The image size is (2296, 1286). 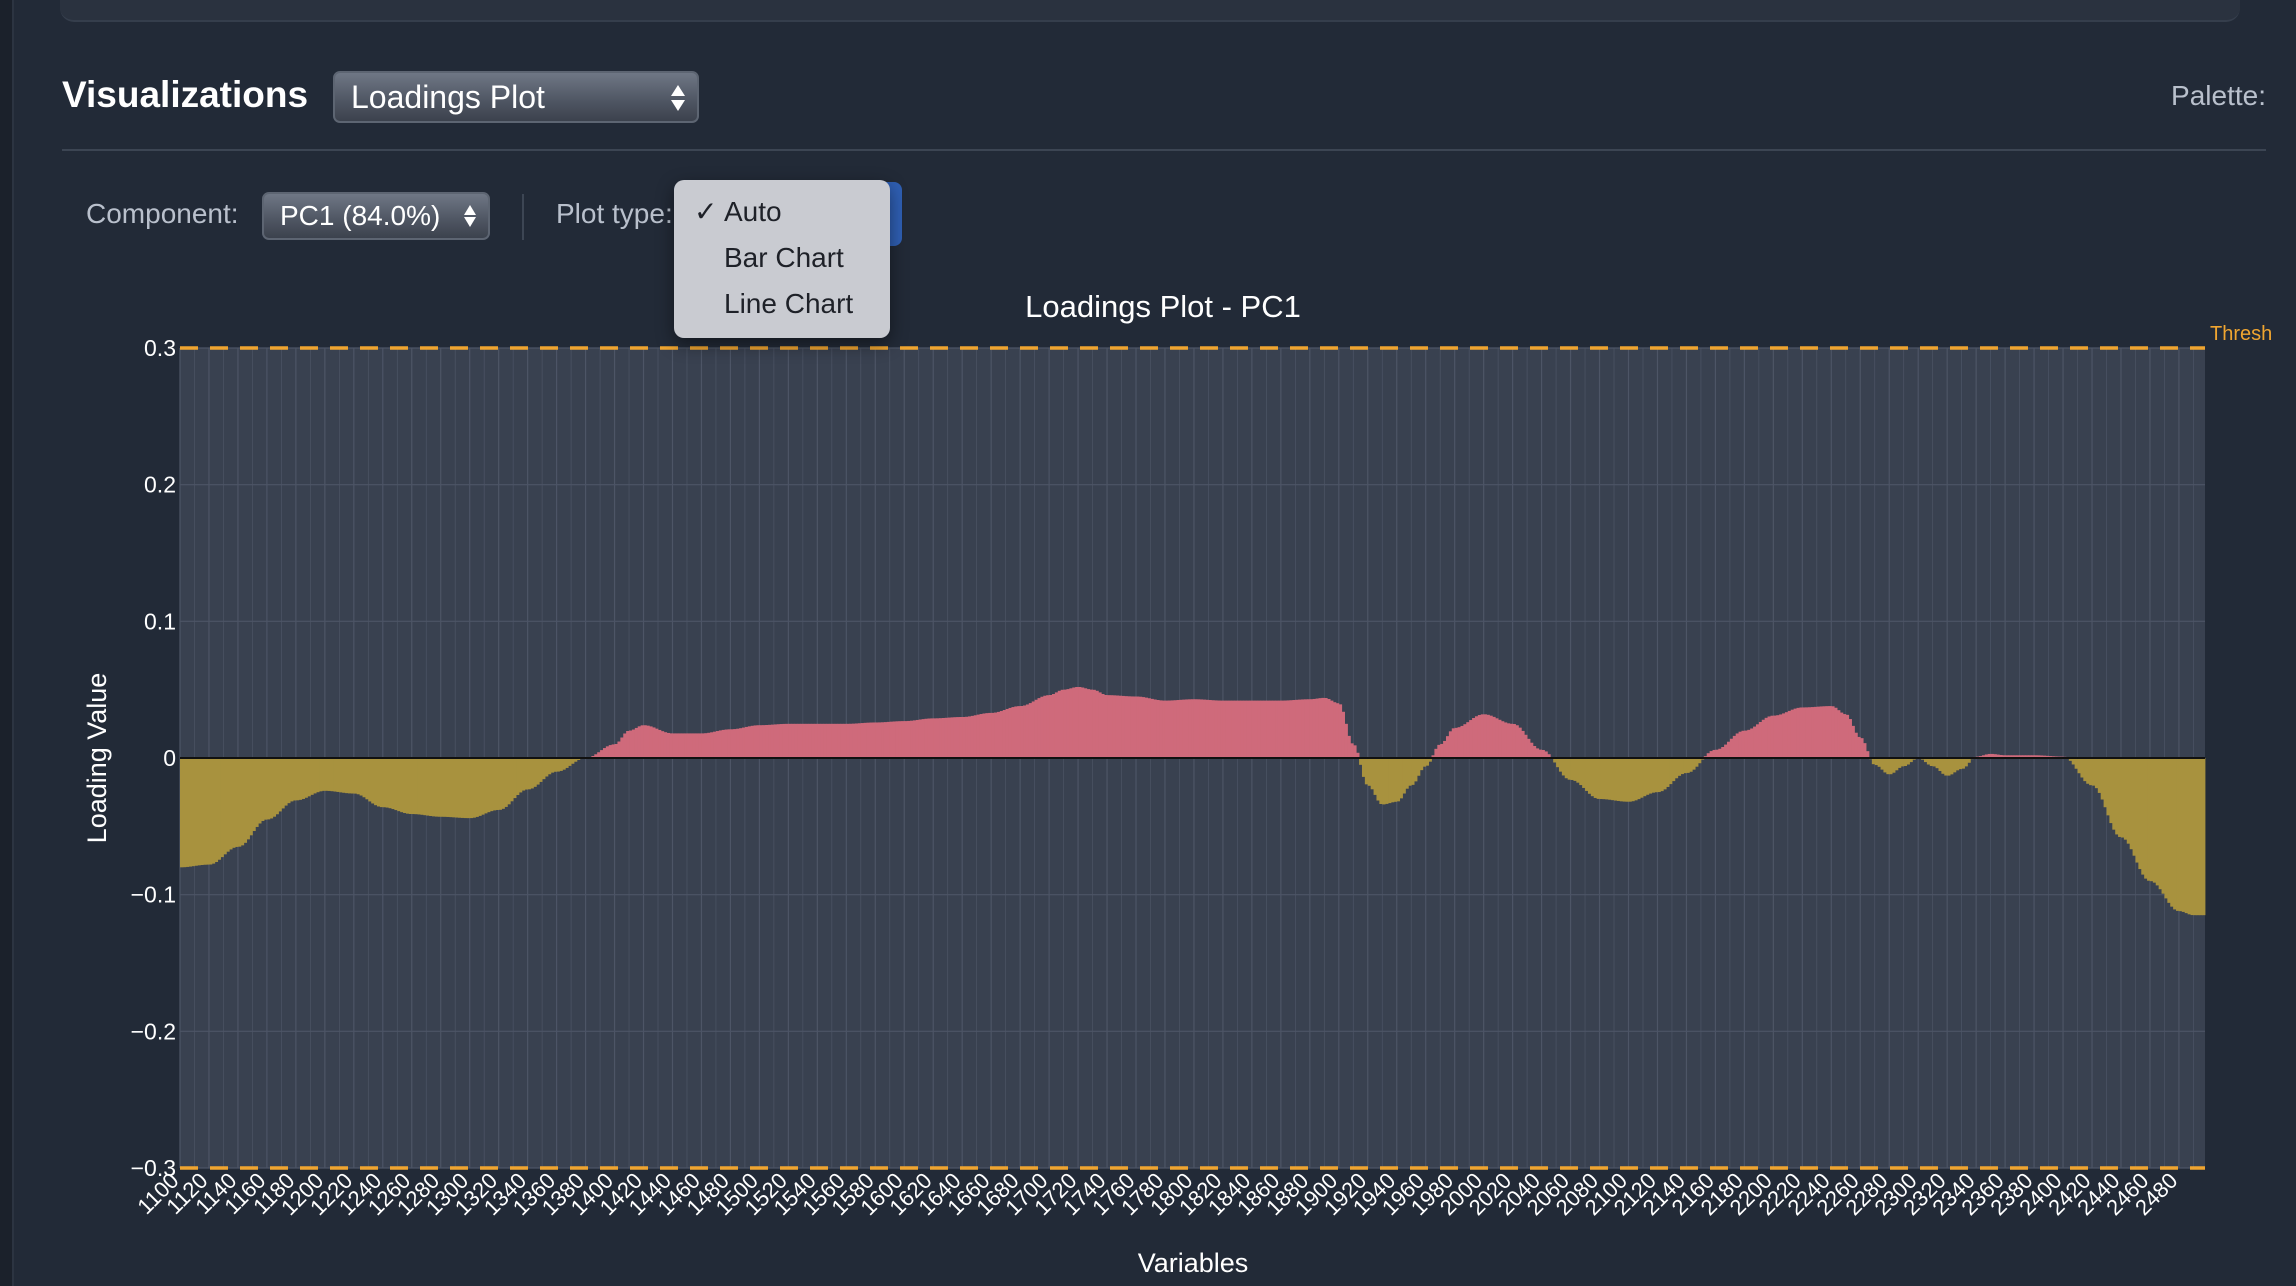 What do you see at coordinates (753, 211) in the screenshot?
I see `option-label: Auto` at bounding box center [753, 211].